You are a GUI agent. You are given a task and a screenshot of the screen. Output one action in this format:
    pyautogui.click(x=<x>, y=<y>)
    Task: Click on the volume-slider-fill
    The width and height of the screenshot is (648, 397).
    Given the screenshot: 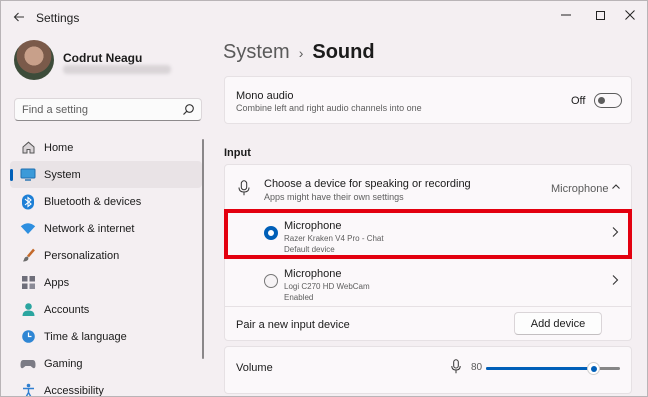 What is the action you would take?
    pyautogui.click(x=540, y=368)
    